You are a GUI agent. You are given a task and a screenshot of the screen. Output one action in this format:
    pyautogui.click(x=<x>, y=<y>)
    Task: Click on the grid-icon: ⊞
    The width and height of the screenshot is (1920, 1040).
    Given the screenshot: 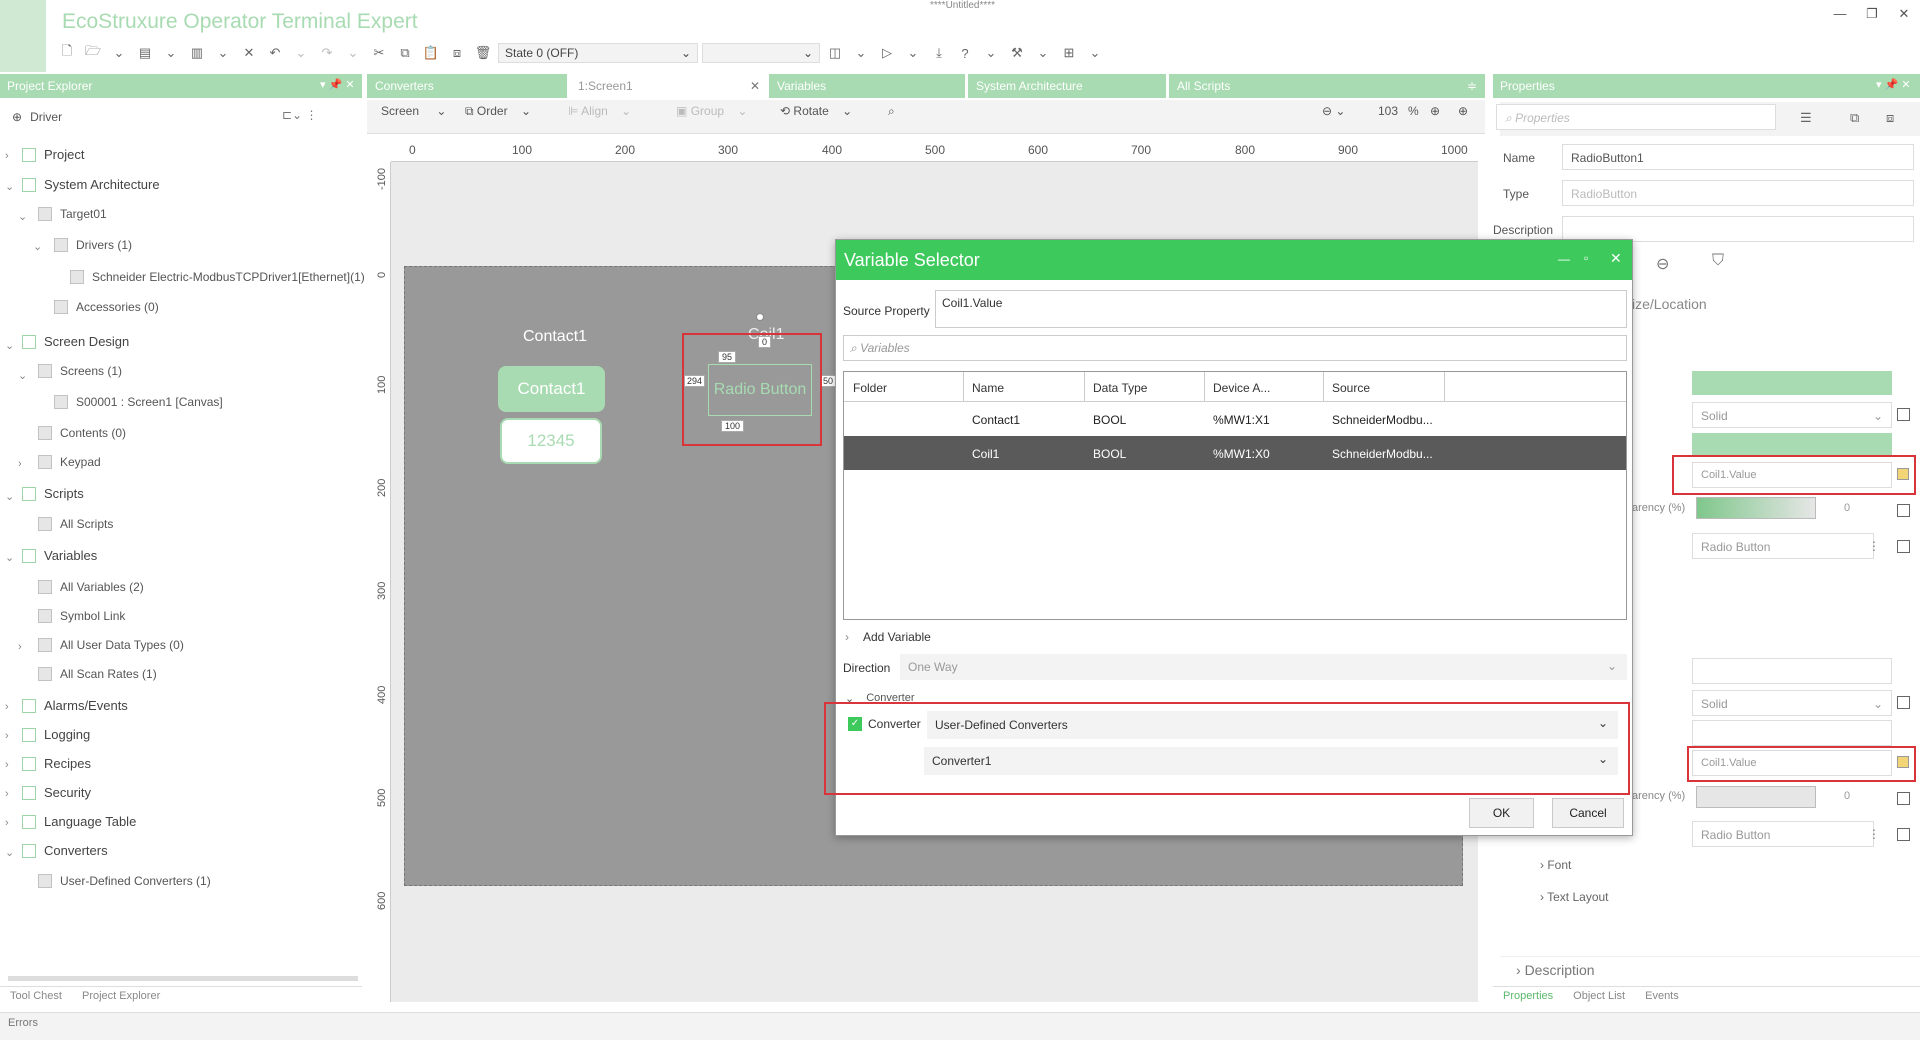 What is the action you would take?
    pyautogui.click(x=1069, y=53)
    